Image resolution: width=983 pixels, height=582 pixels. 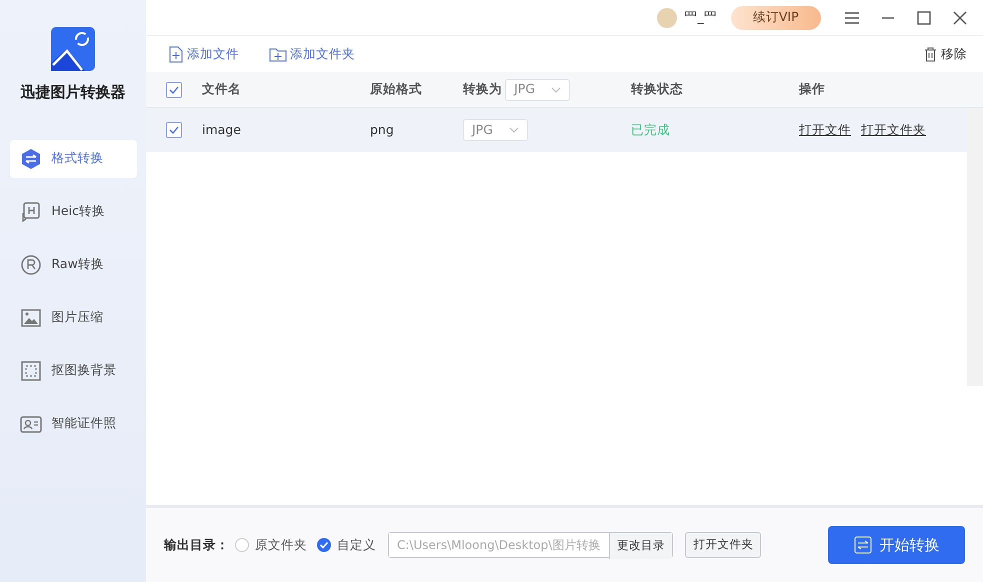 What do you see at coordinates (723, 545) in the screenshot?
I see `open-folder-button: 打开文件夹` at bounding box center [723, 545].